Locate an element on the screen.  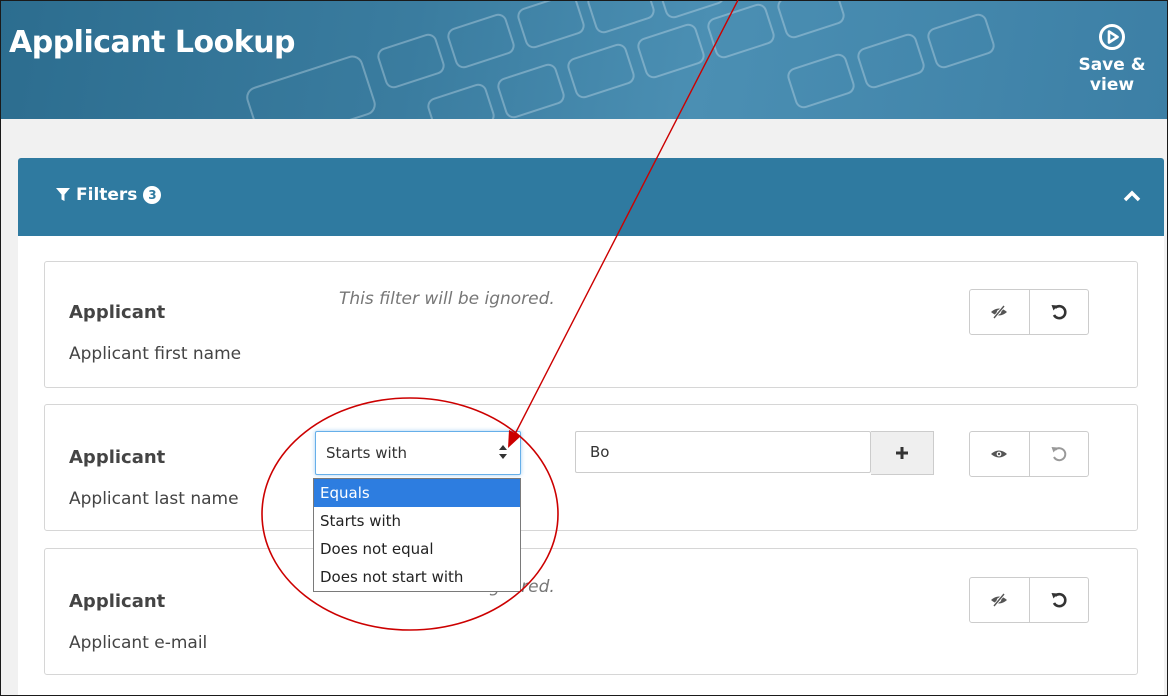
select-arrows-icon is located at coordinates (503, 452).